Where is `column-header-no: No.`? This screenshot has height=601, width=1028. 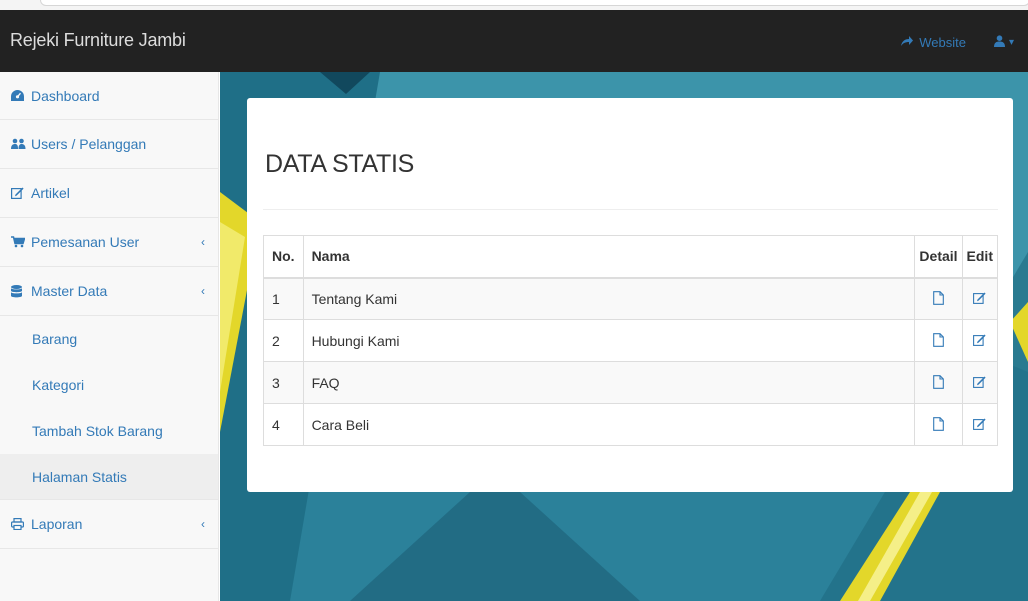
column-header-no: No. is located at coordinates (283, 257).